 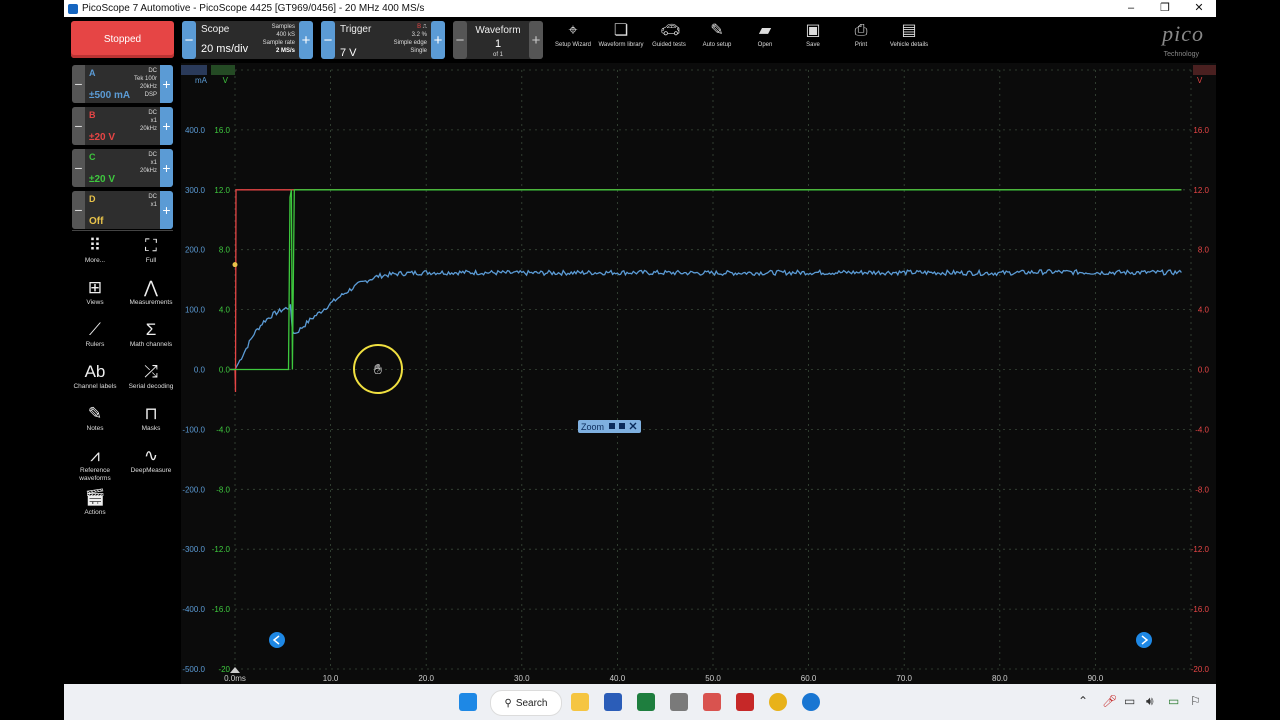 I want to click on axis-a-tick-label: 200.0, so click(x=195, y=250).